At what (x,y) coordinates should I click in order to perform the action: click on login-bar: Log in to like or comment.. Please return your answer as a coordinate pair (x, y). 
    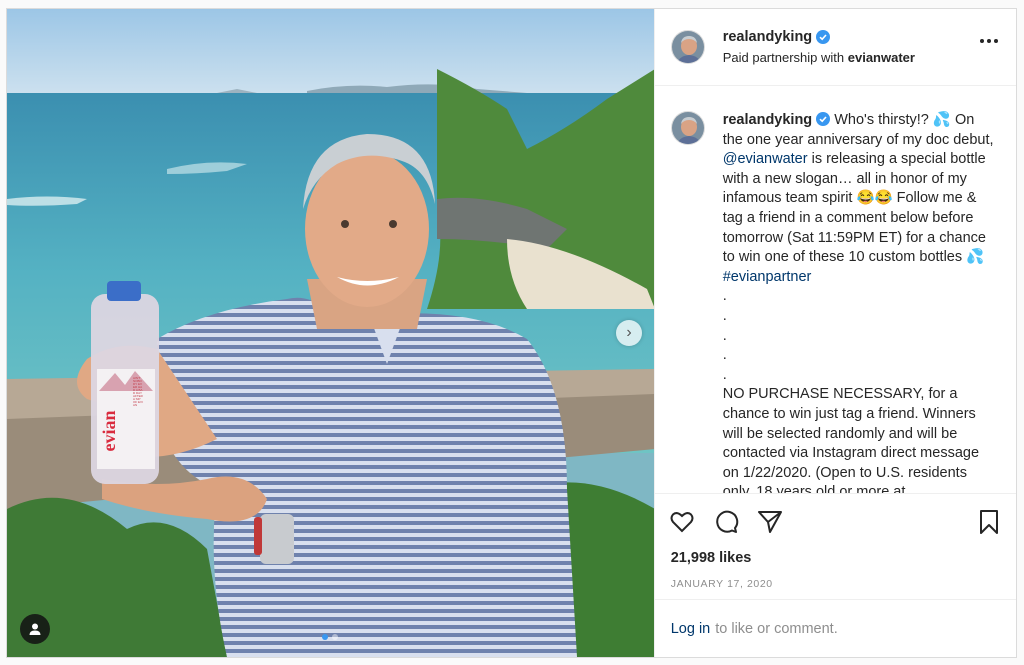
    Looking at the image, I should click on (835, 628).